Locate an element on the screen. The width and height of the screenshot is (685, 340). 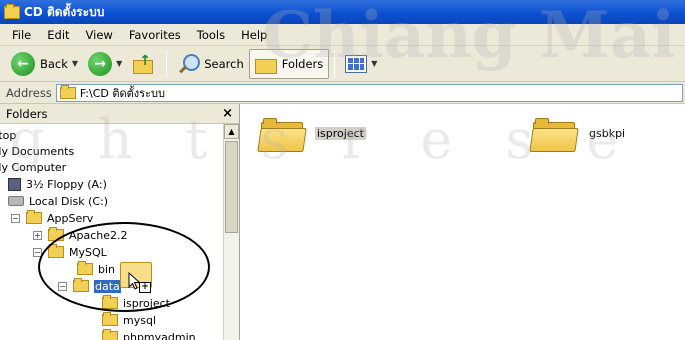
expand-icon: + is located at coordinates (37, 235).